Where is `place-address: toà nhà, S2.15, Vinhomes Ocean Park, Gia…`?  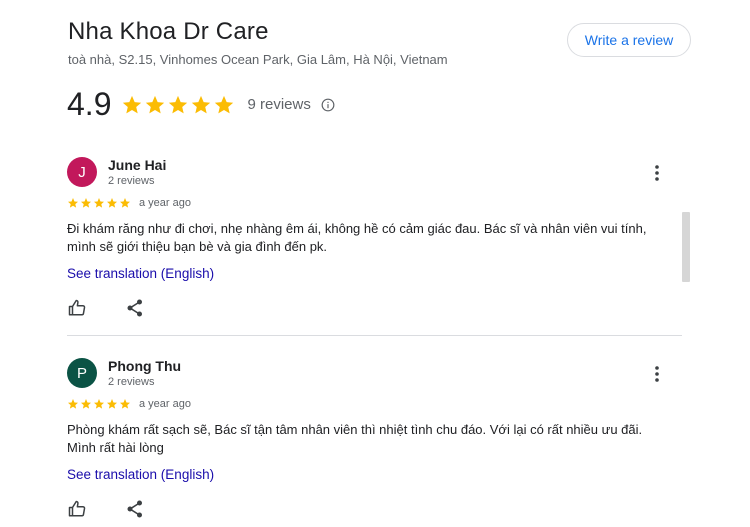 place-address: toà nhà, S2.15, Vinhomes Ocean Park, Gia… is located at coordinates (258, 59).